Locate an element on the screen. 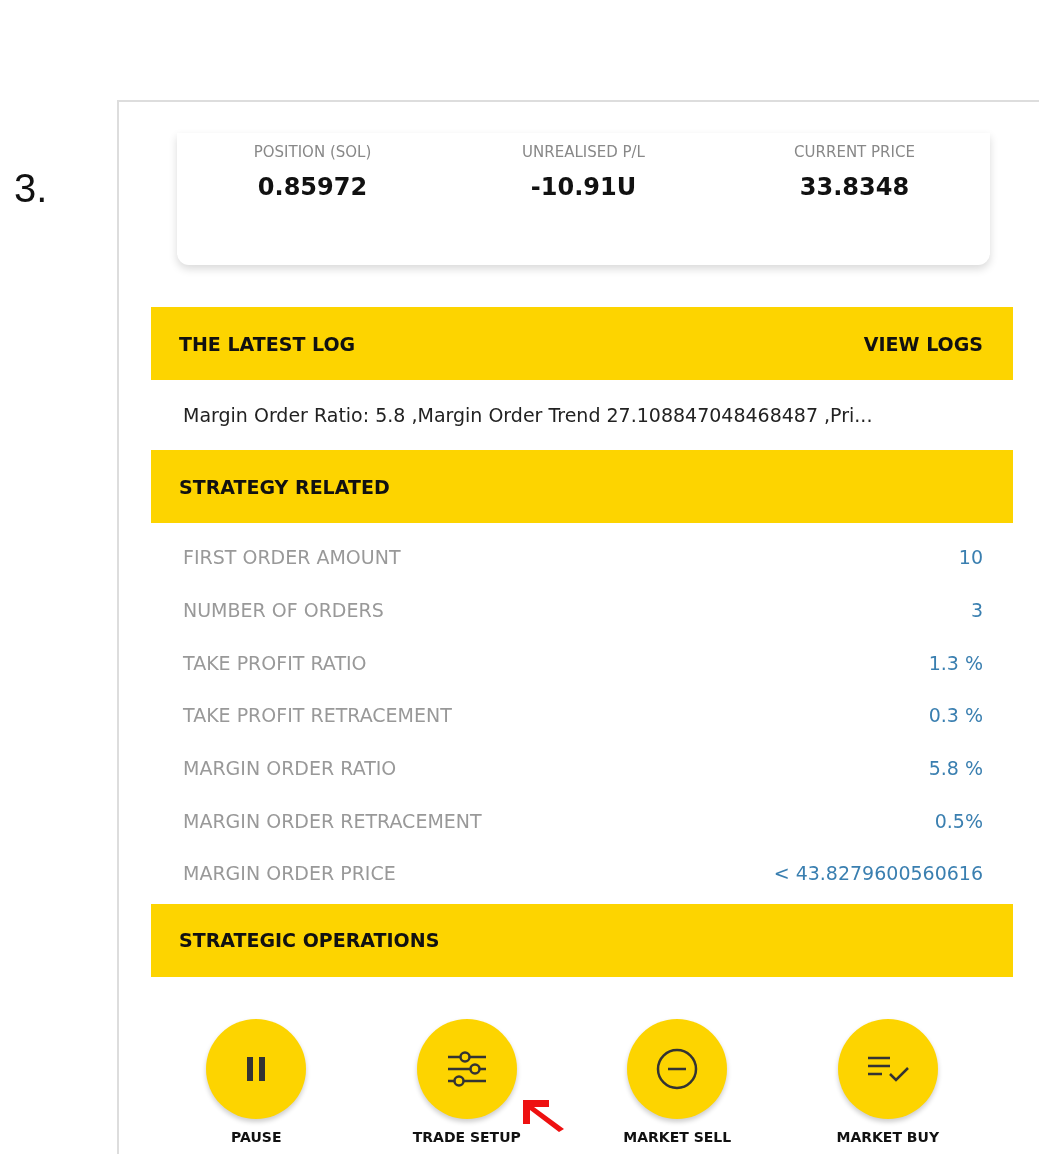  setting-value: 3 is located at coordinates (976, 610).